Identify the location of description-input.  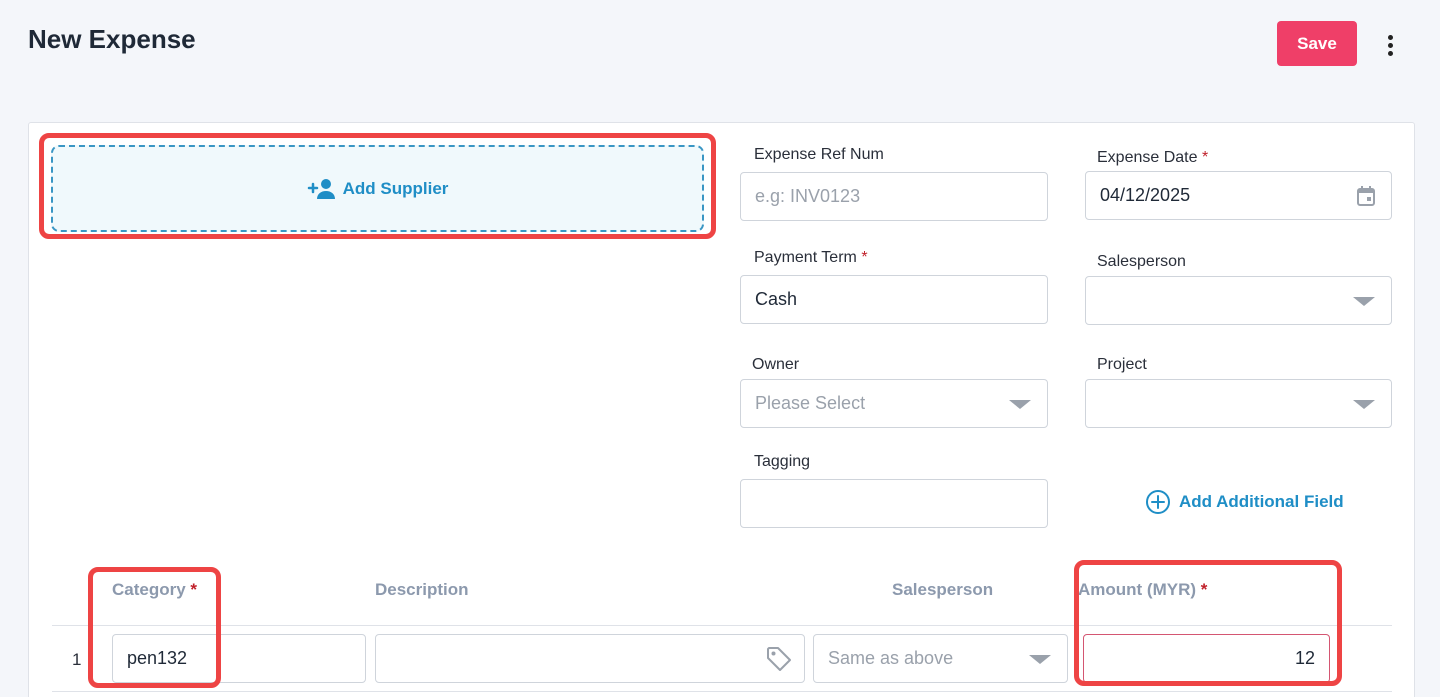
(590, 658).